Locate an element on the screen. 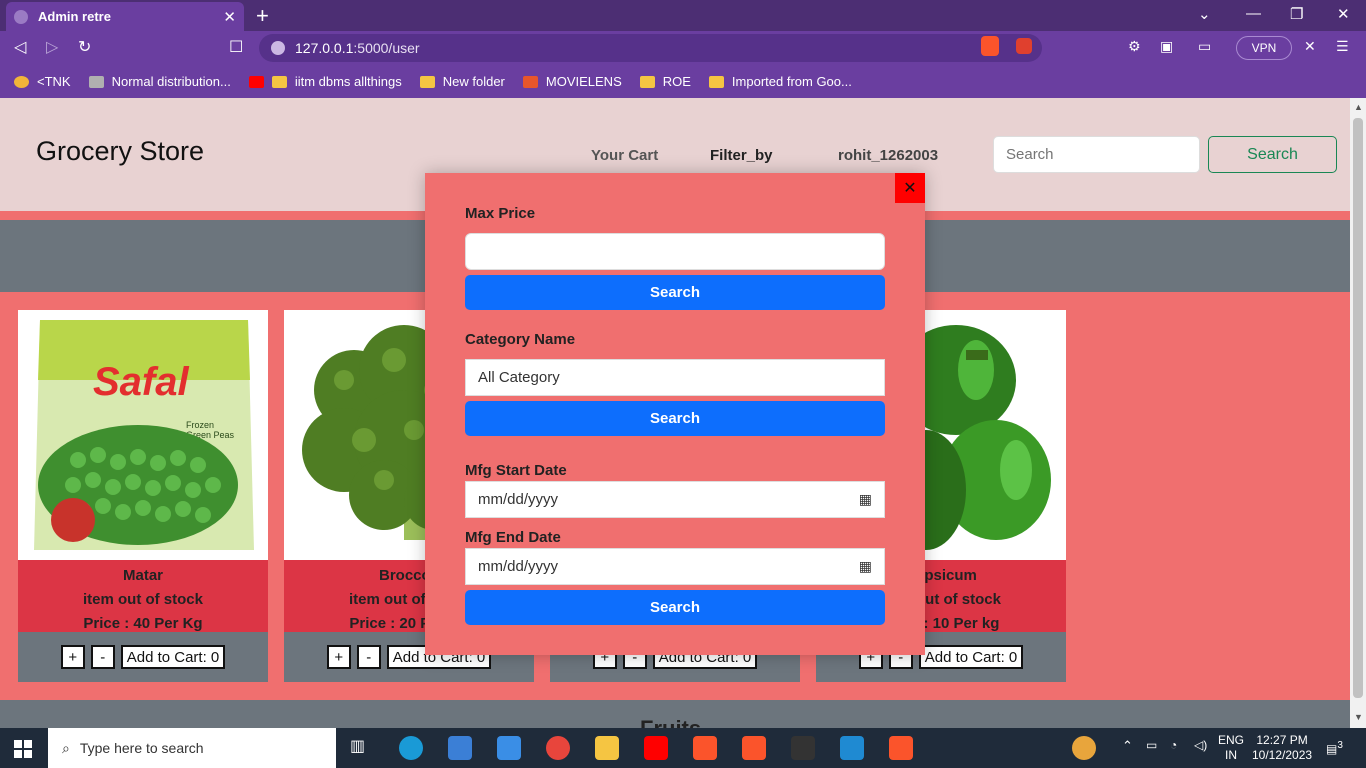 Image resolution: width=1366 pixels, height=768 pixels. extensions-icon: ⚙ is located at coordinates (1134, 46).